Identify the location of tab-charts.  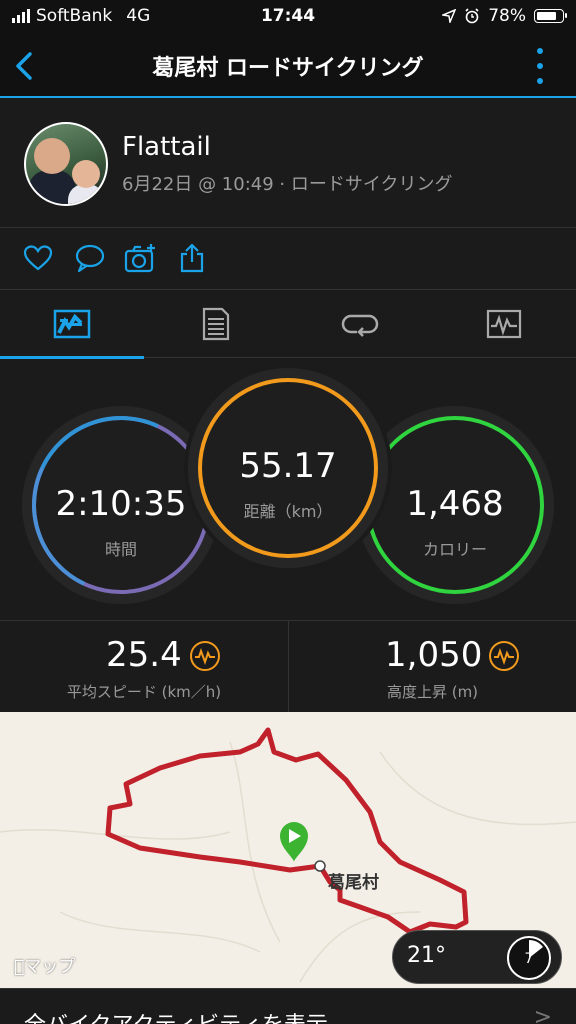
(504, 324).